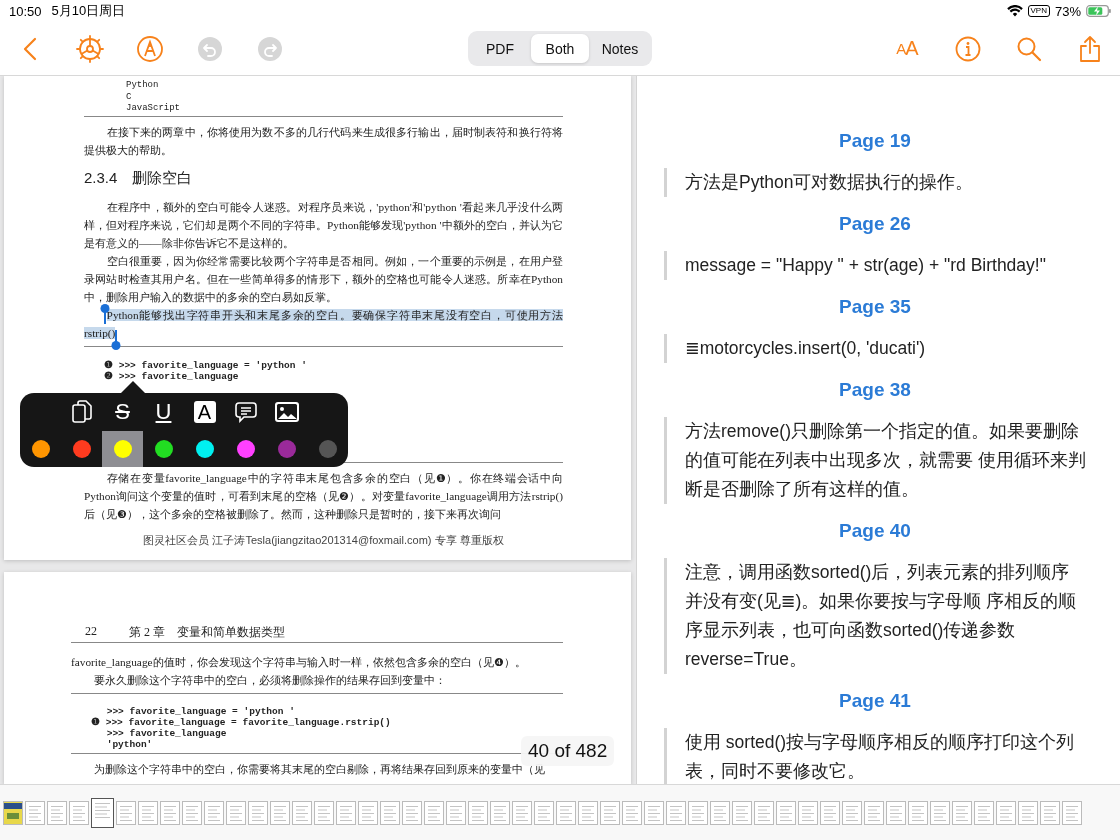 This screenshot has width=1120, height=840. I want to click on info-icon, so click(968, 48).